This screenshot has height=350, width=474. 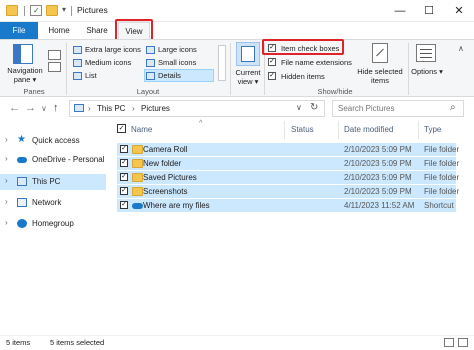 What do you see at coordinates (19, 30) in the screenshot?
I see `tab-file: File` at bounding box center [19, 30].